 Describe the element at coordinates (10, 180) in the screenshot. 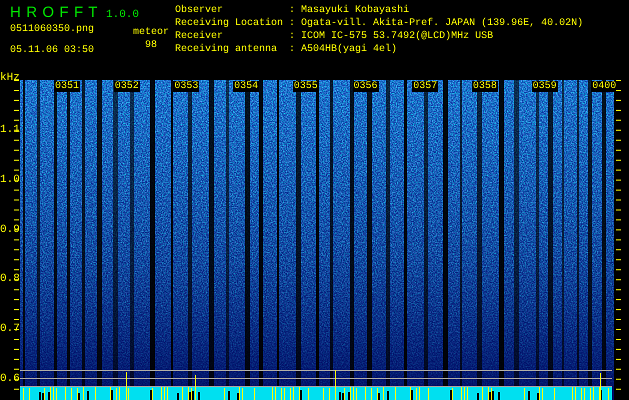

I see `axis-label: 1.0` at that location.